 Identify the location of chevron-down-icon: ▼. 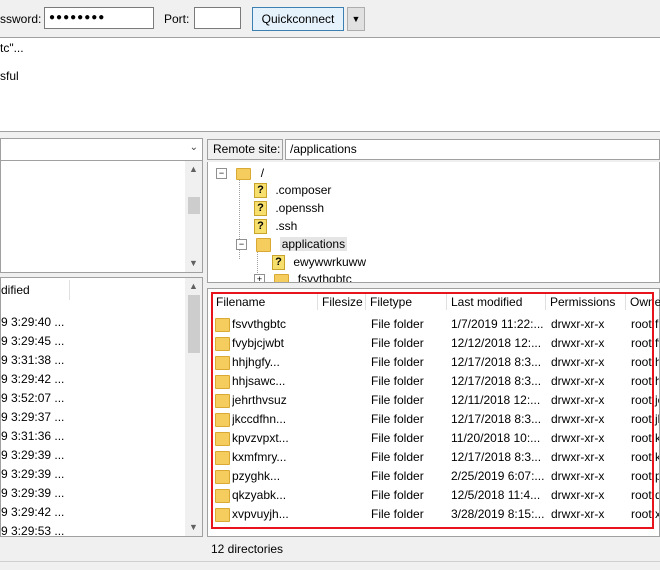
(356, 19).